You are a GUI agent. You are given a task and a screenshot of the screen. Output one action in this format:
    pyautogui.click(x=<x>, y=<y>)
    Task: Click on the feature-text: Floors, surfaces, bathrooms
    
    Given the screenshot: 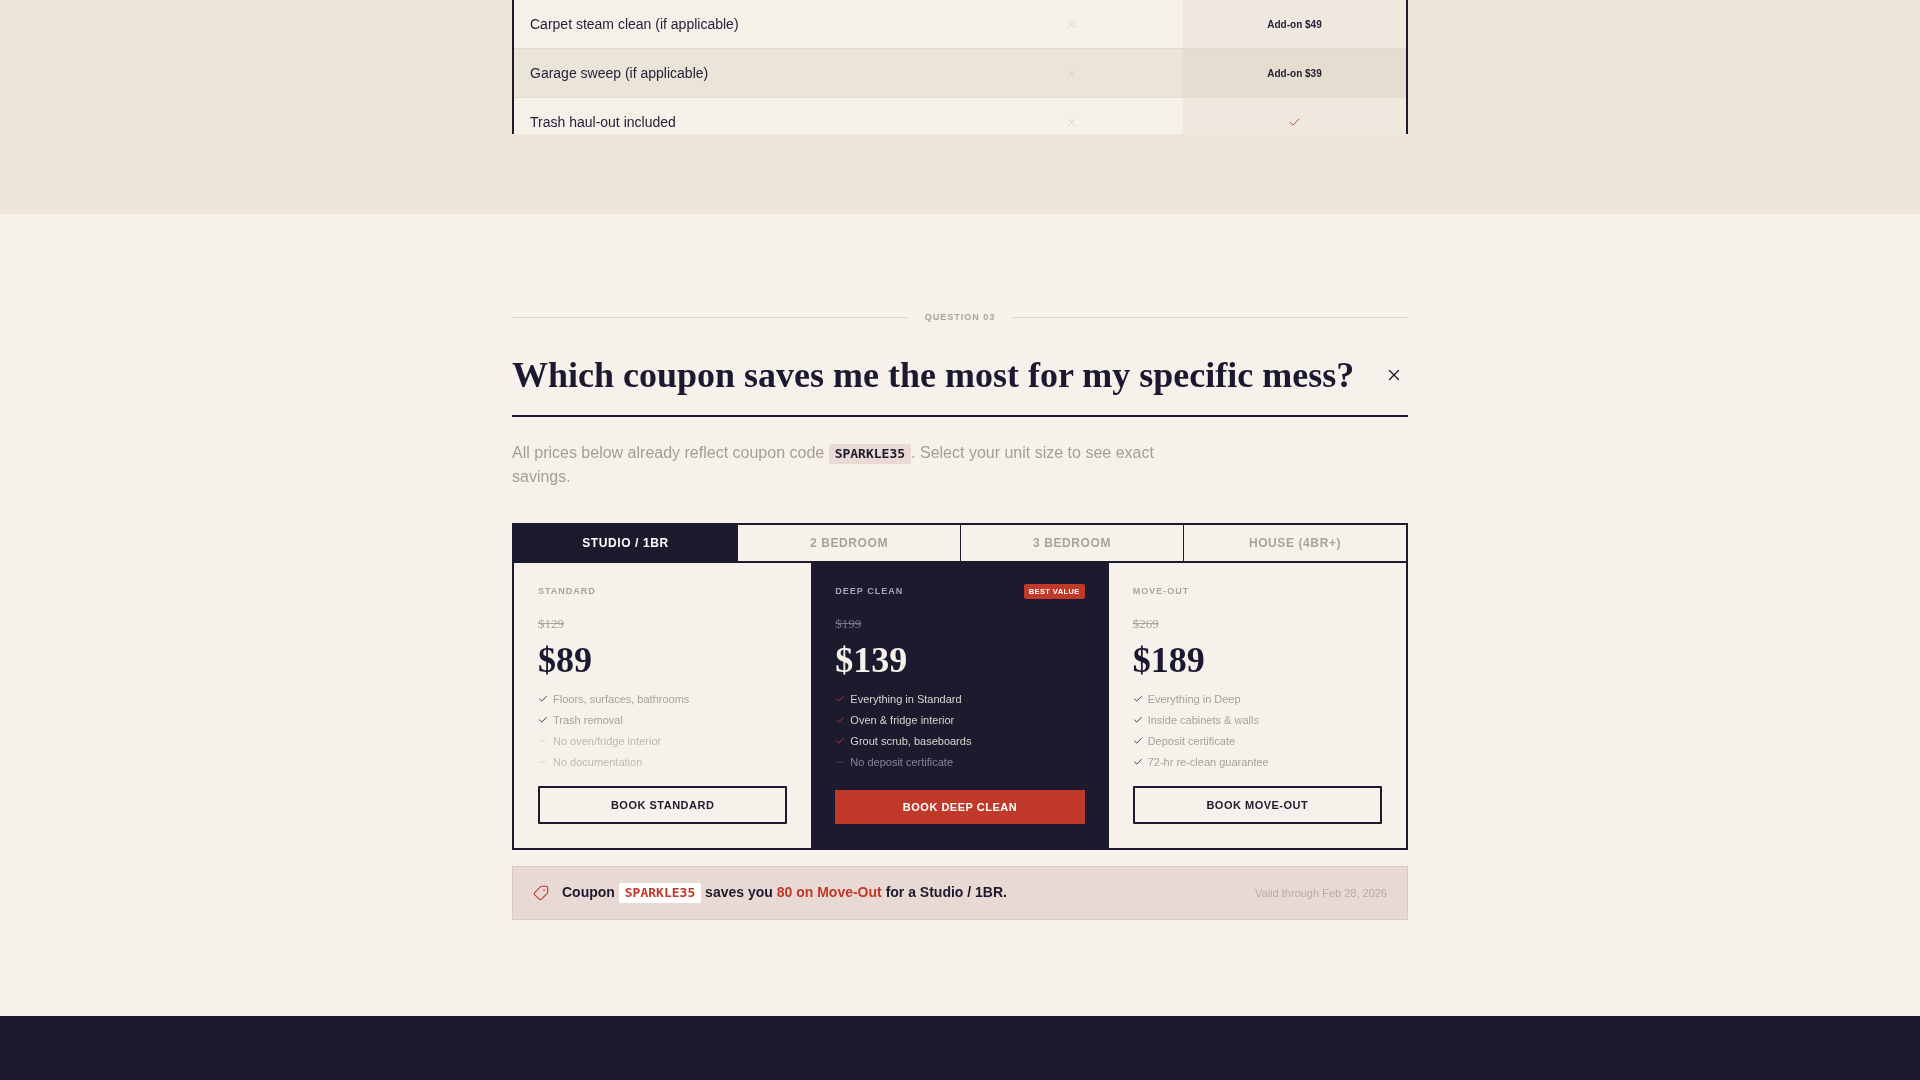 What is the action you would take?
    pyautogui.click(x=621, y=698)
    